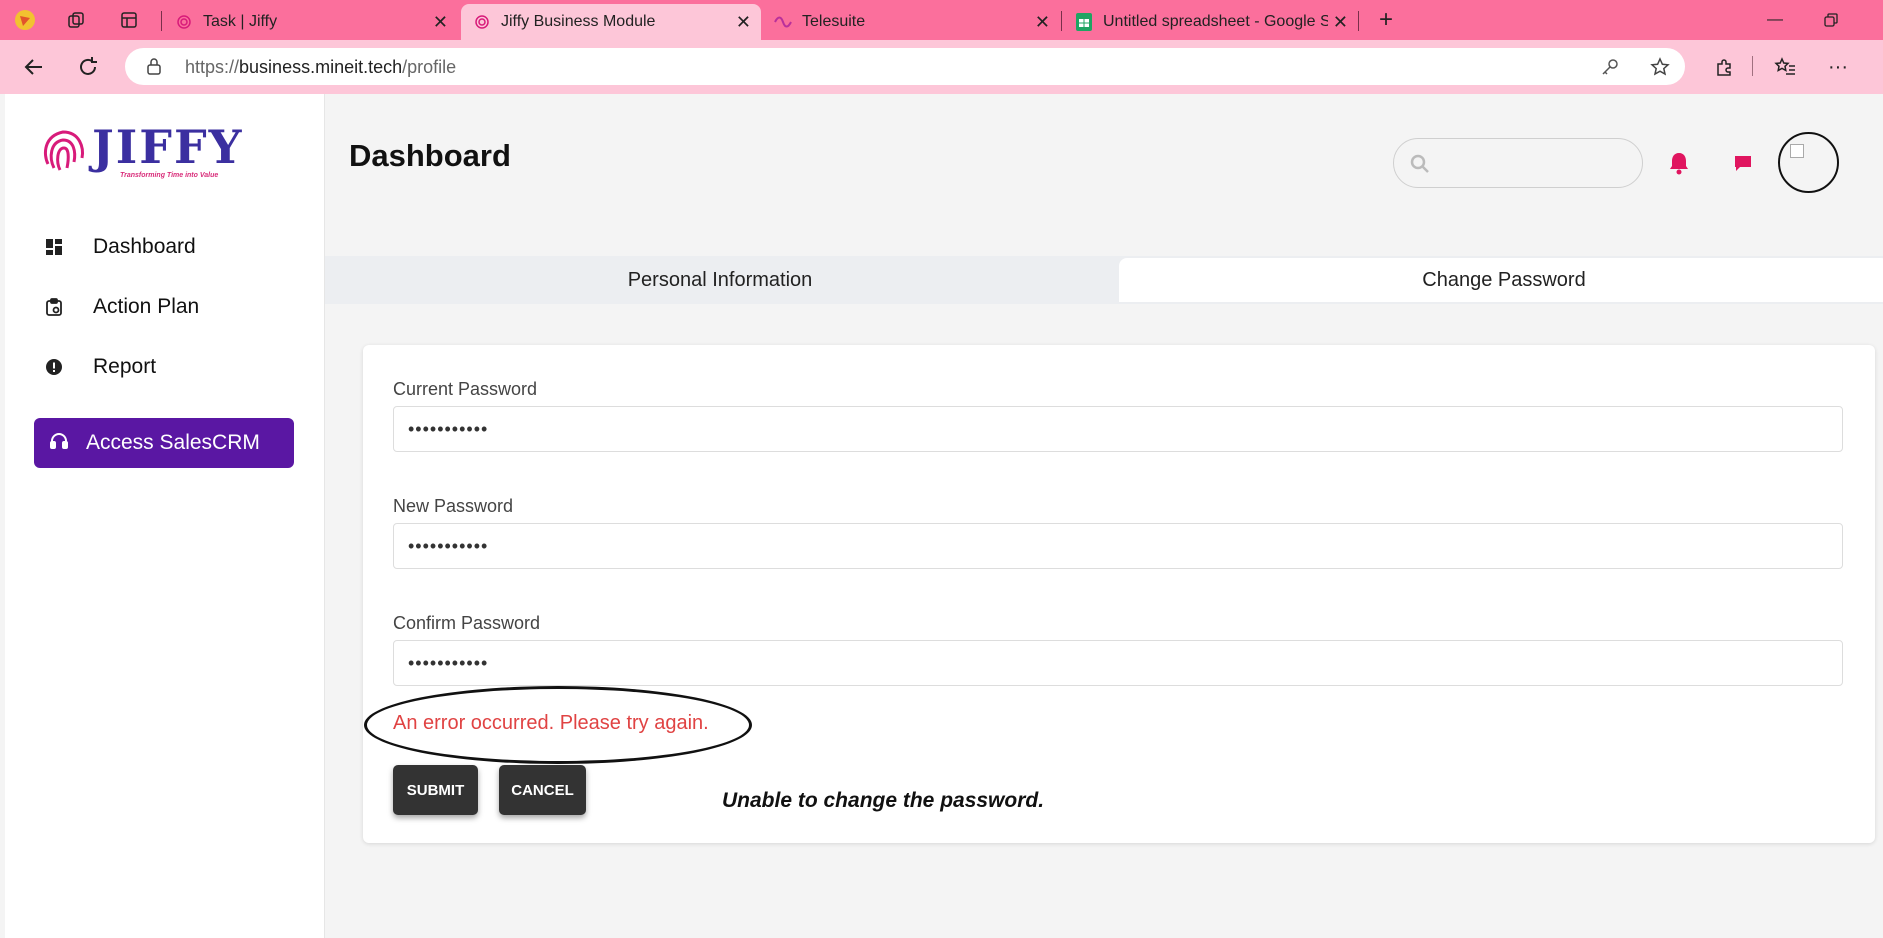  What do you see at coordinates (1419, 163) in the screenshot?
I see `search-icon` at bounding box center [1419, 163].